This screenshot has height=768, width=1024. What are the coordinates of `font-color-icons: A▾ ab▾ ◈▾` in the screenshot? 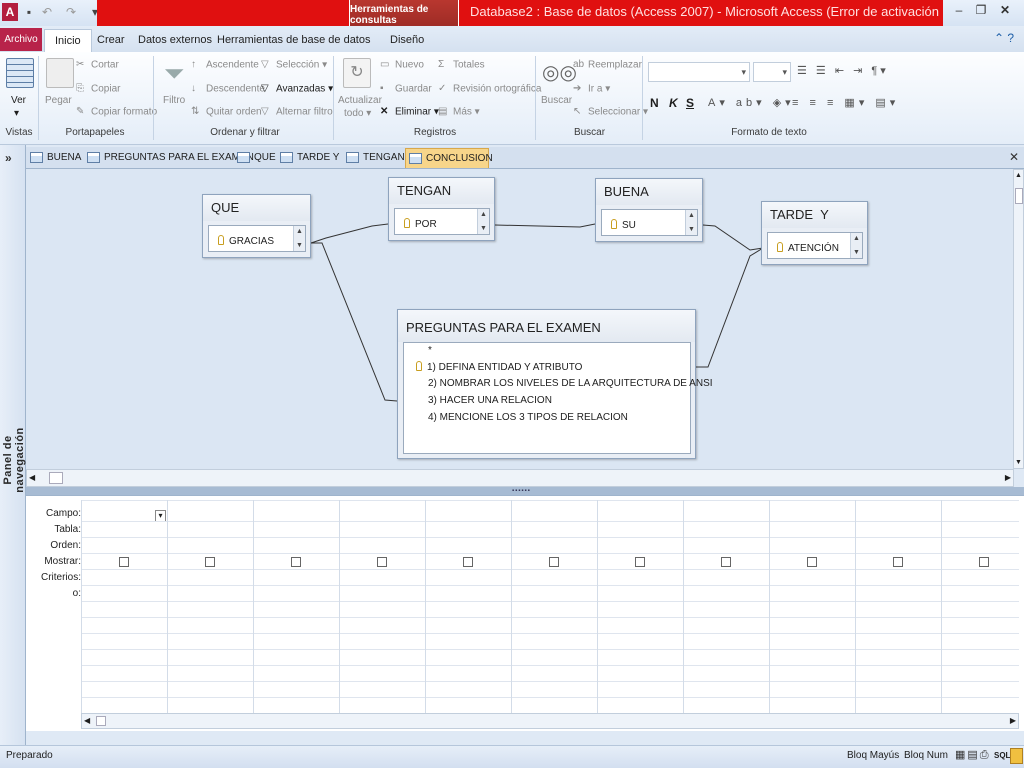 It's located at (751, 102).